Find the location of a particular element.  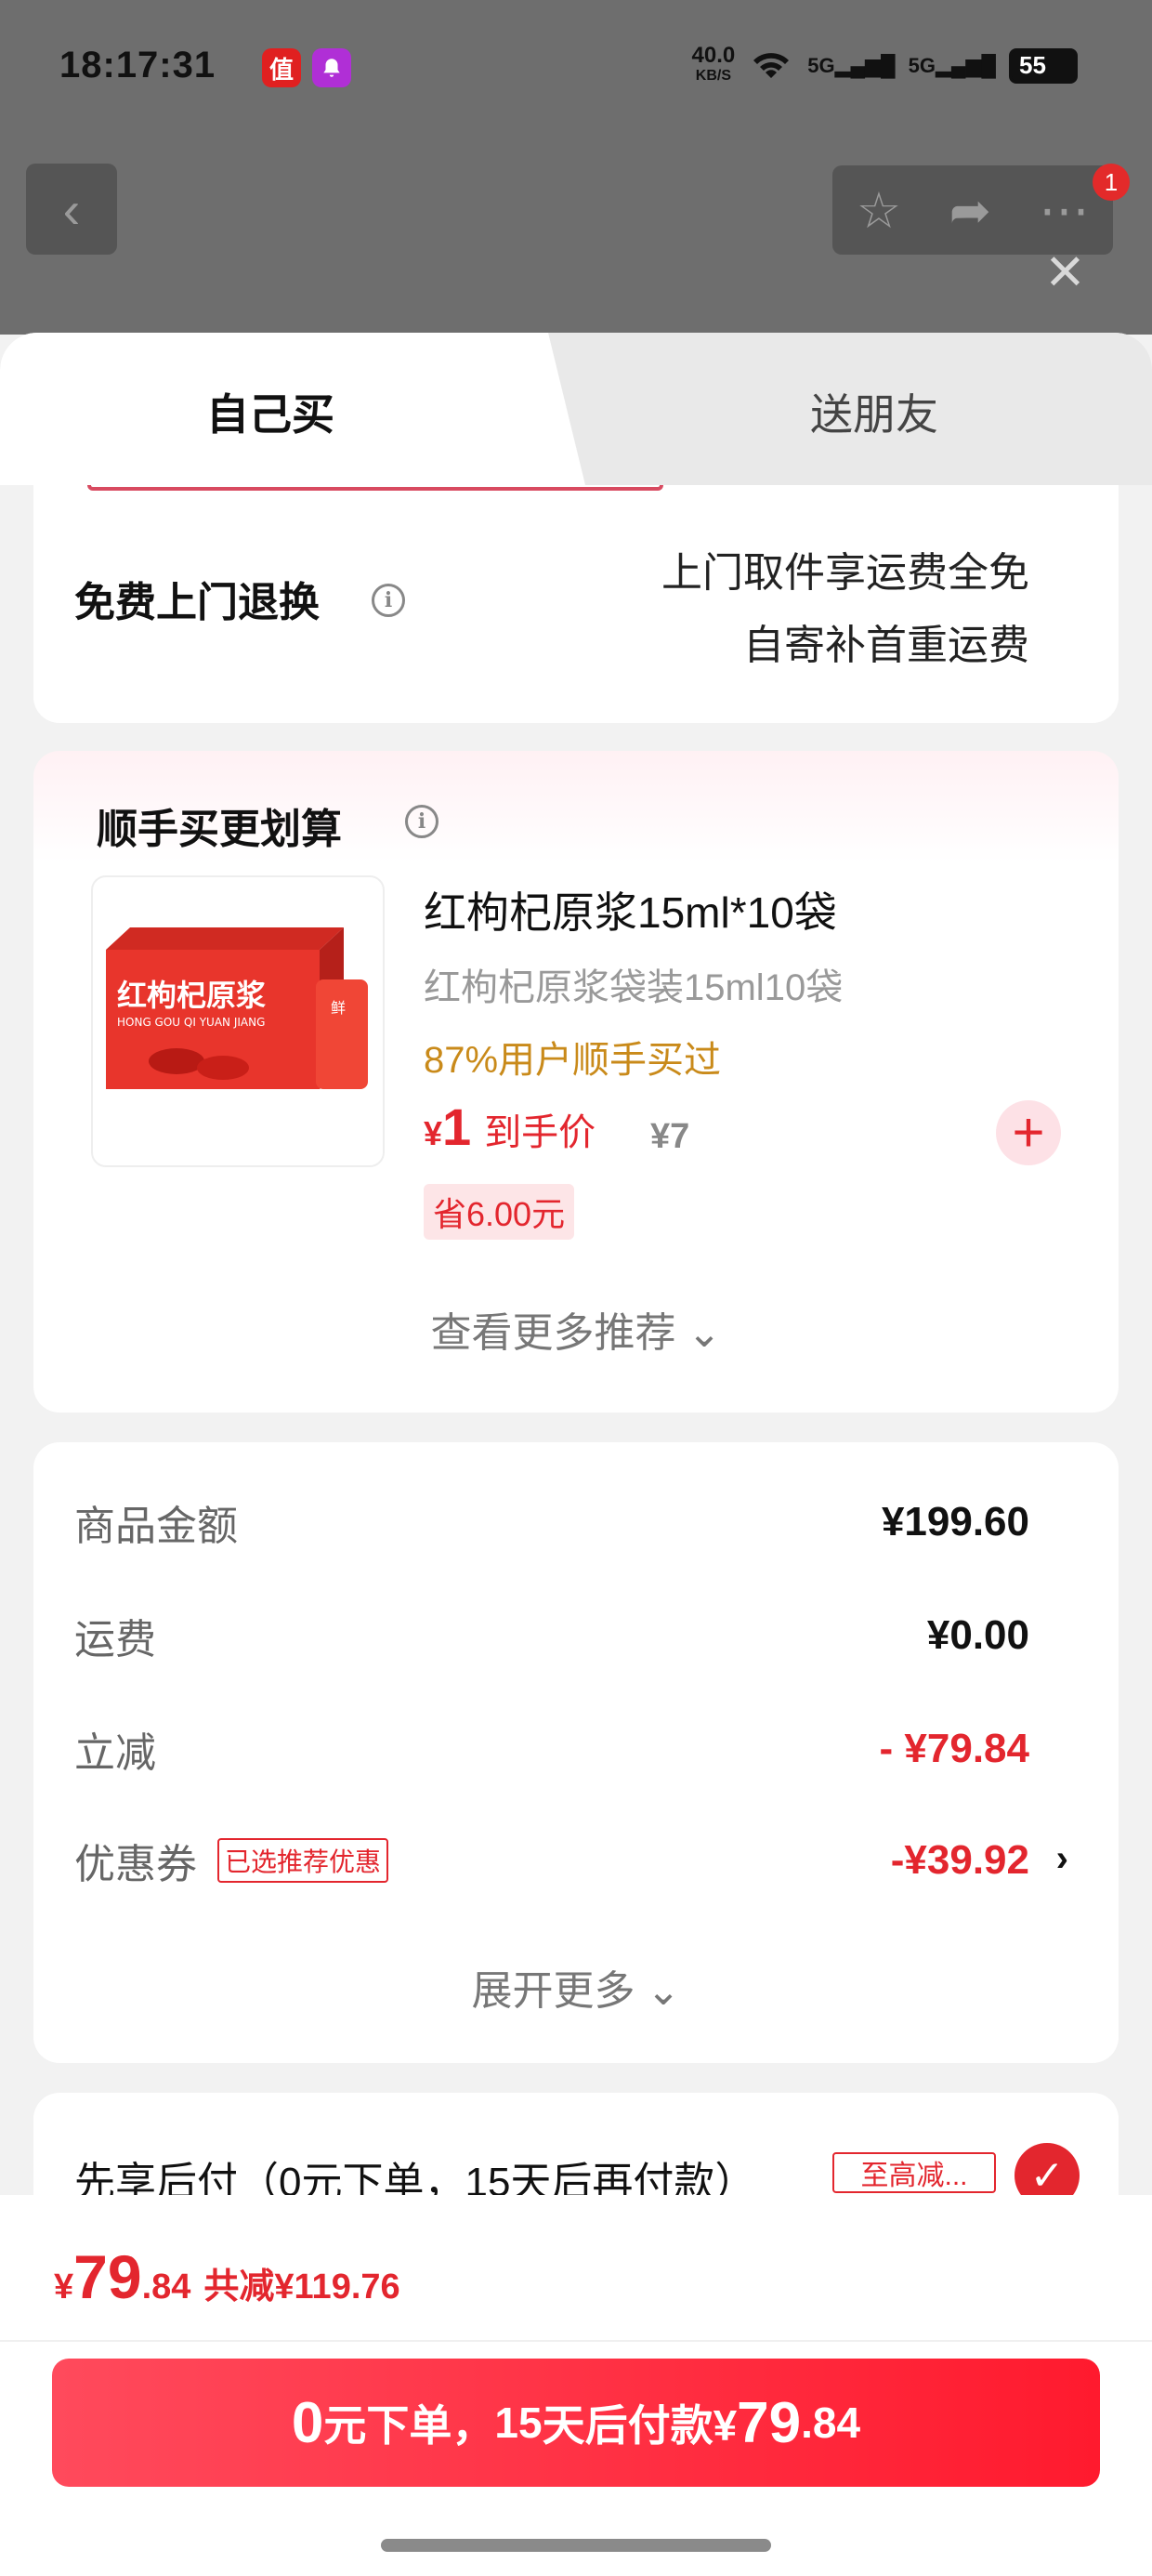

signal-icon-2: 5G▂▄▆█ is located at coordinates (952, 65).